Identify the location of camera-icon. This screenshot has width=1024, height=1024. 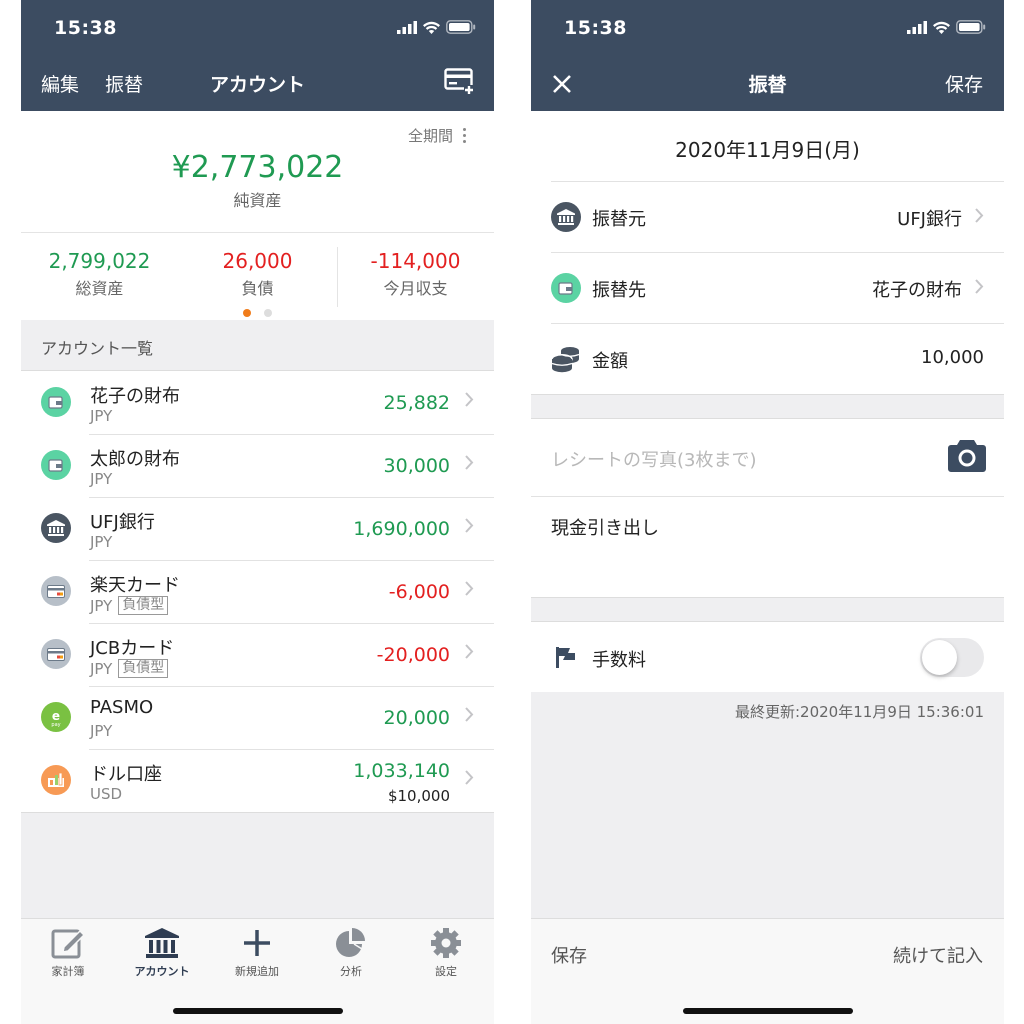
(967, 455).